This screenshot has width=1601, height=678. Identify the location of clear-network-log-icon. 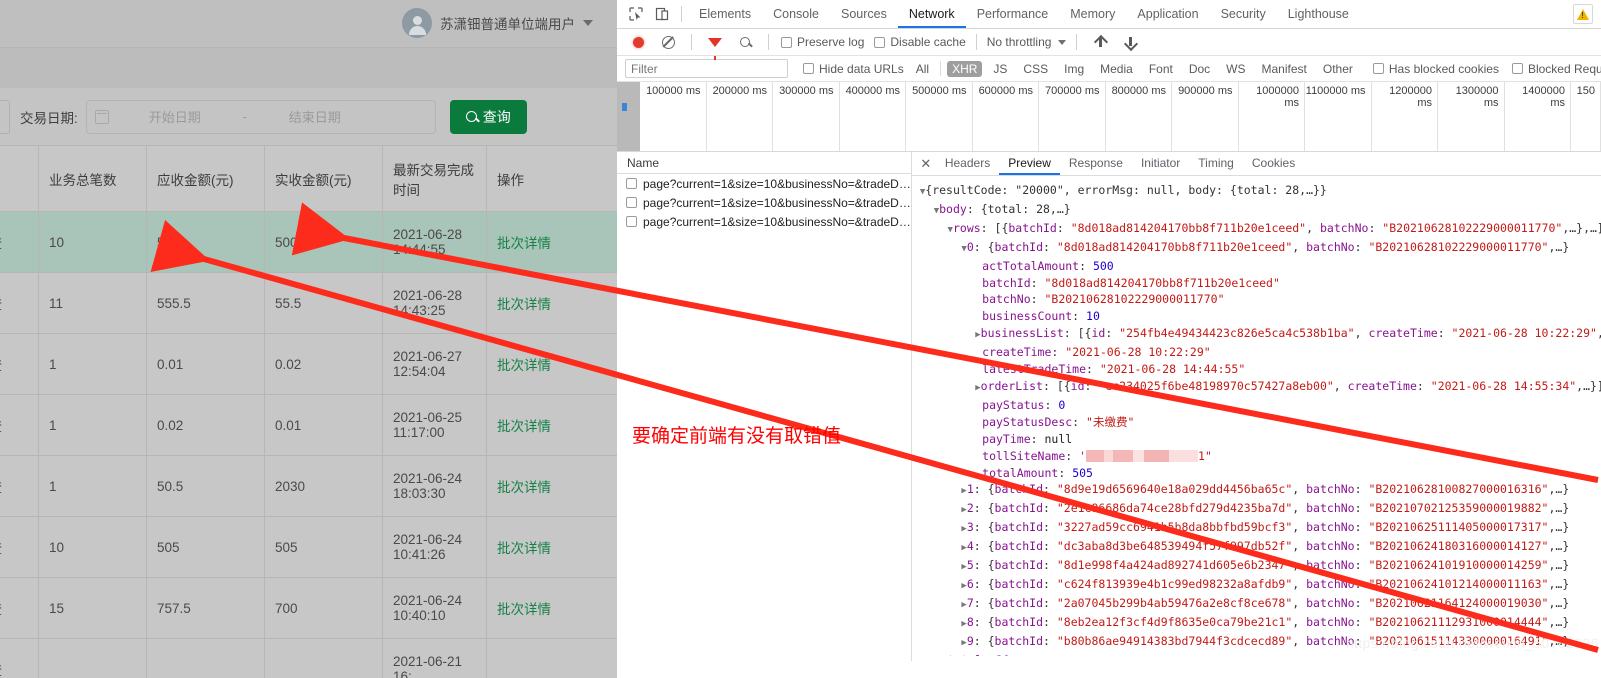
(668, 42).